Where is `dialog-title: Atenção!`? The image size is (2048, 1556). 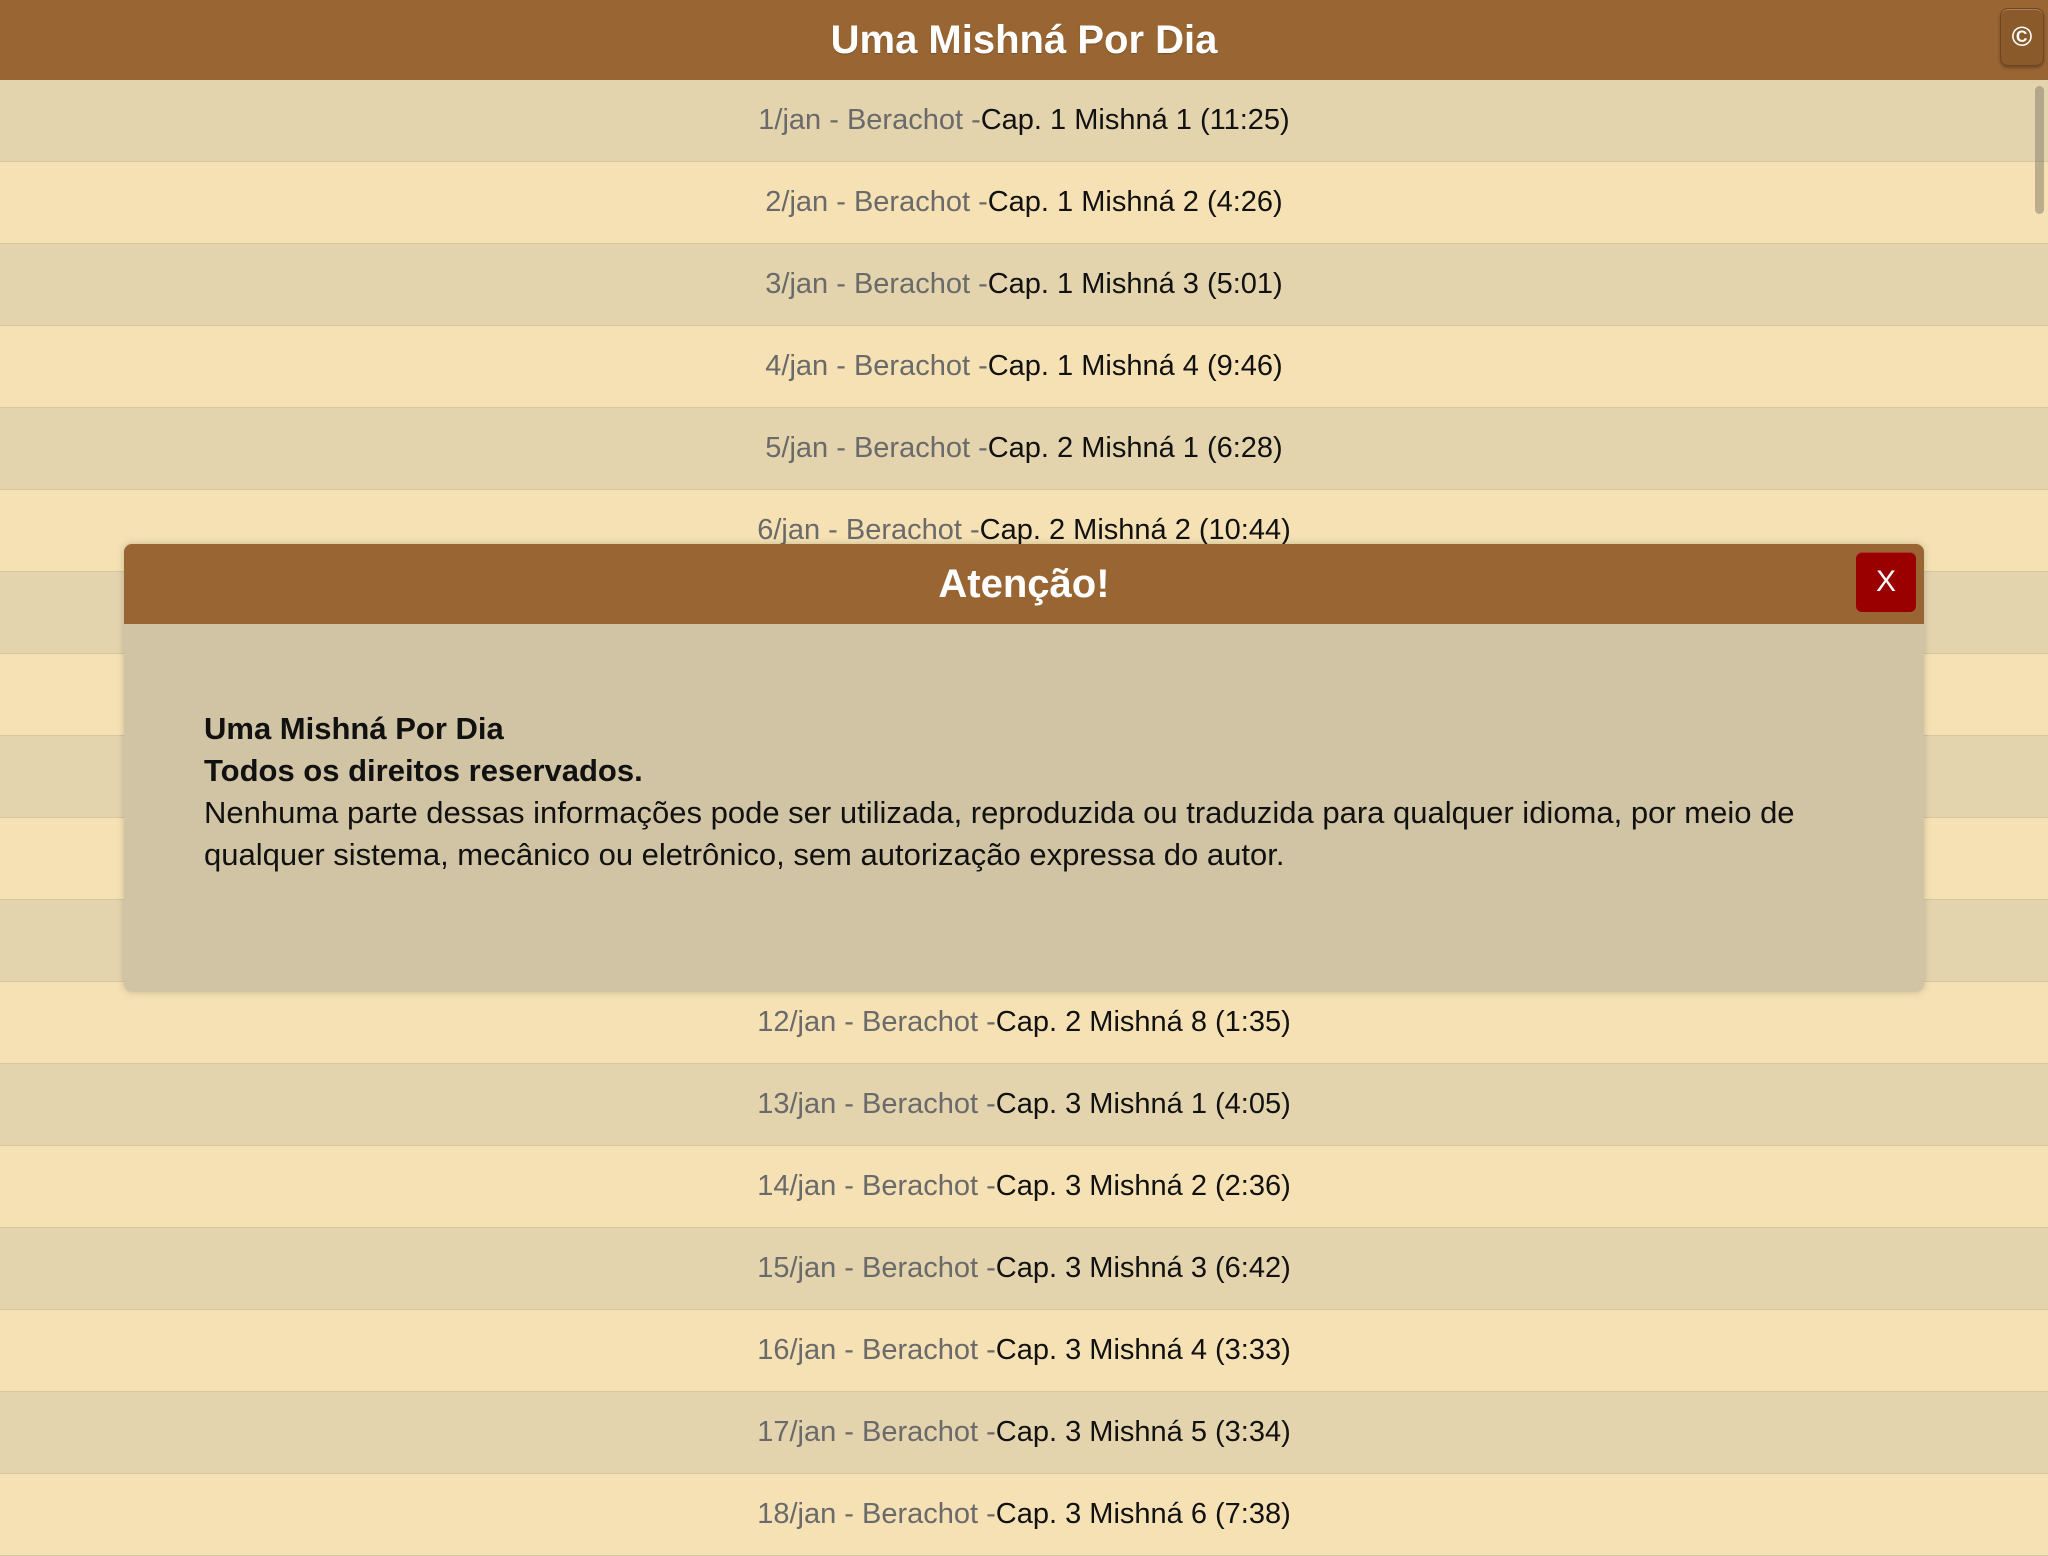
dialog-title: Atenção! is located at coordinates (1024, 583).